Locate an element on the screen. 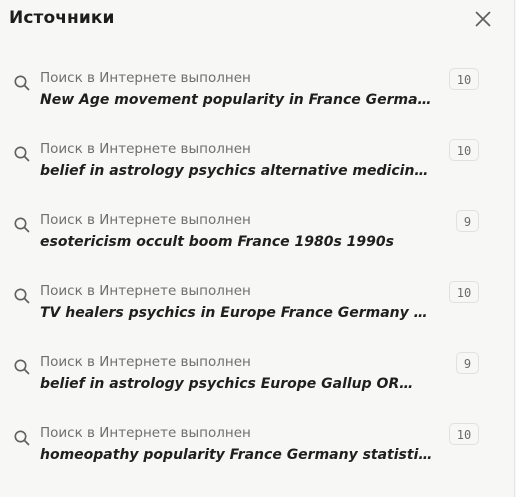 This screenshot has height=497, width=516. close-icon is located at coordinates (483, 19).